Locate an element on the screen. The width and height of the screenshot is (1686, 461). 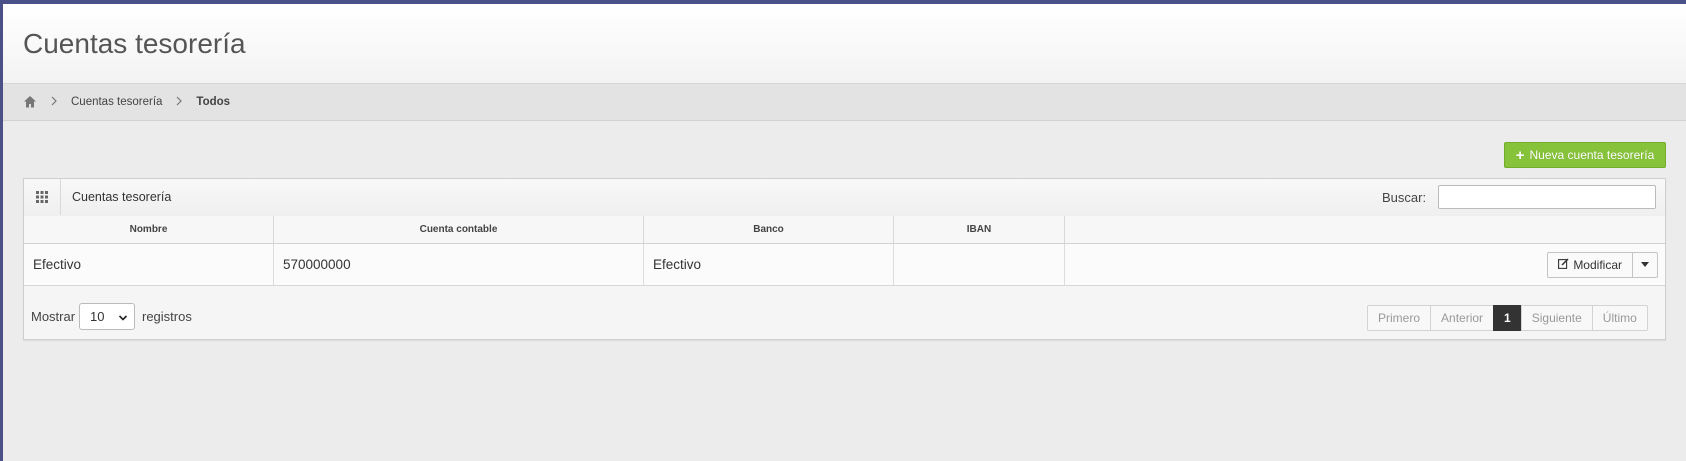
caret-down-icon is located at coordinates (1645, 264).